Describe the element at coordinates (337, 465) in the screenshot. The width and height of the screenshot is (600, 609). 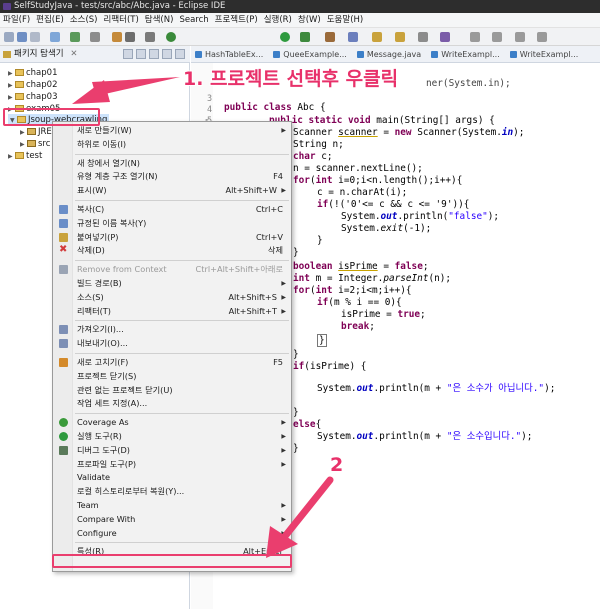
I see `step2-annotation: 2` at that location.